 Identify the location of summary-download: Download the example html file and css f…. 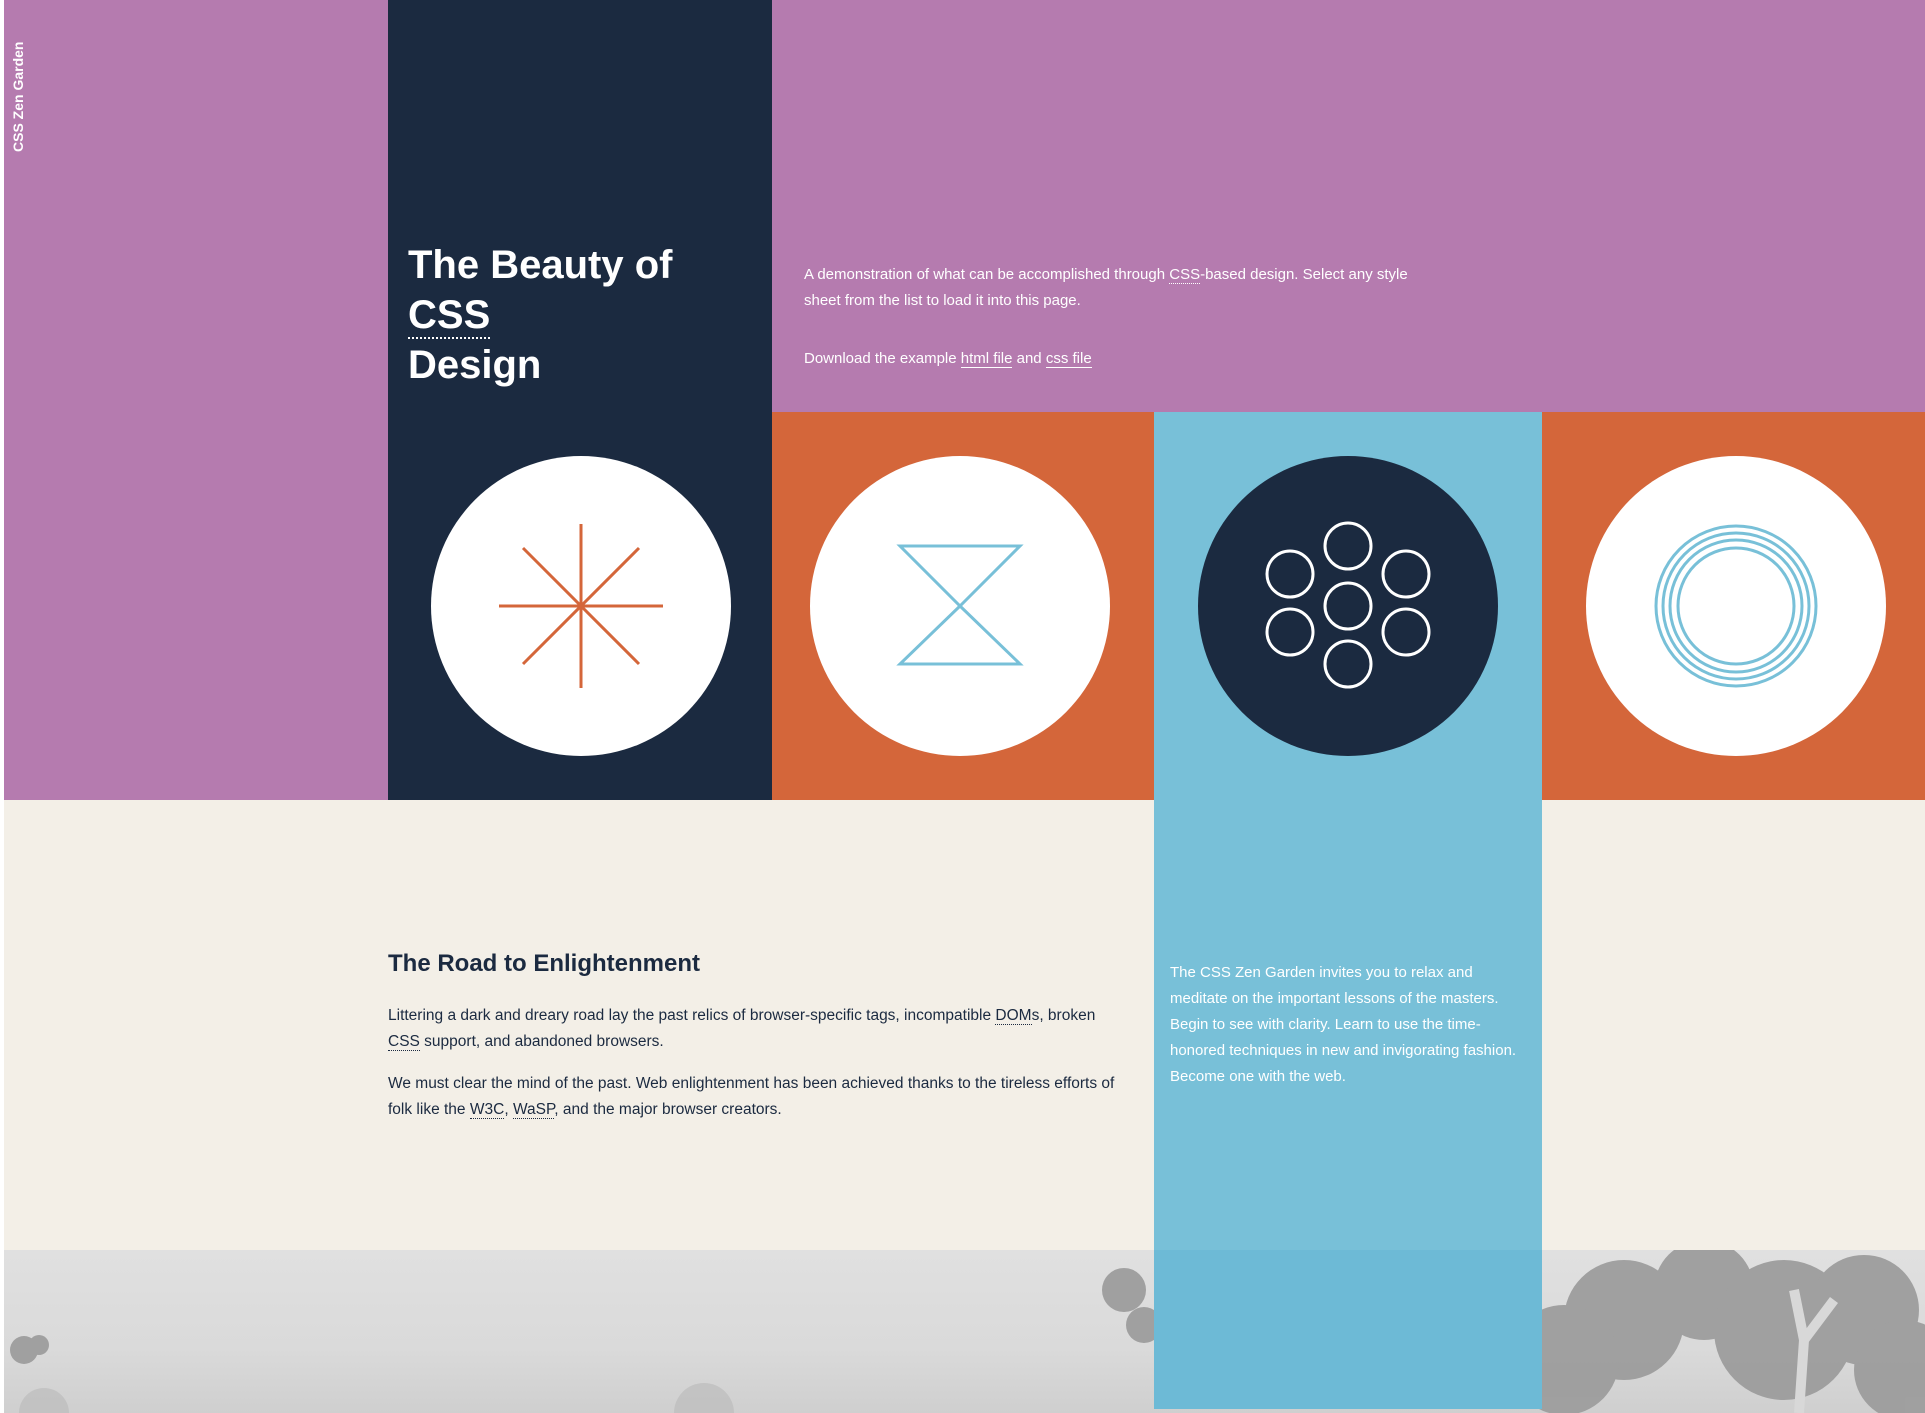
(1124, 359).